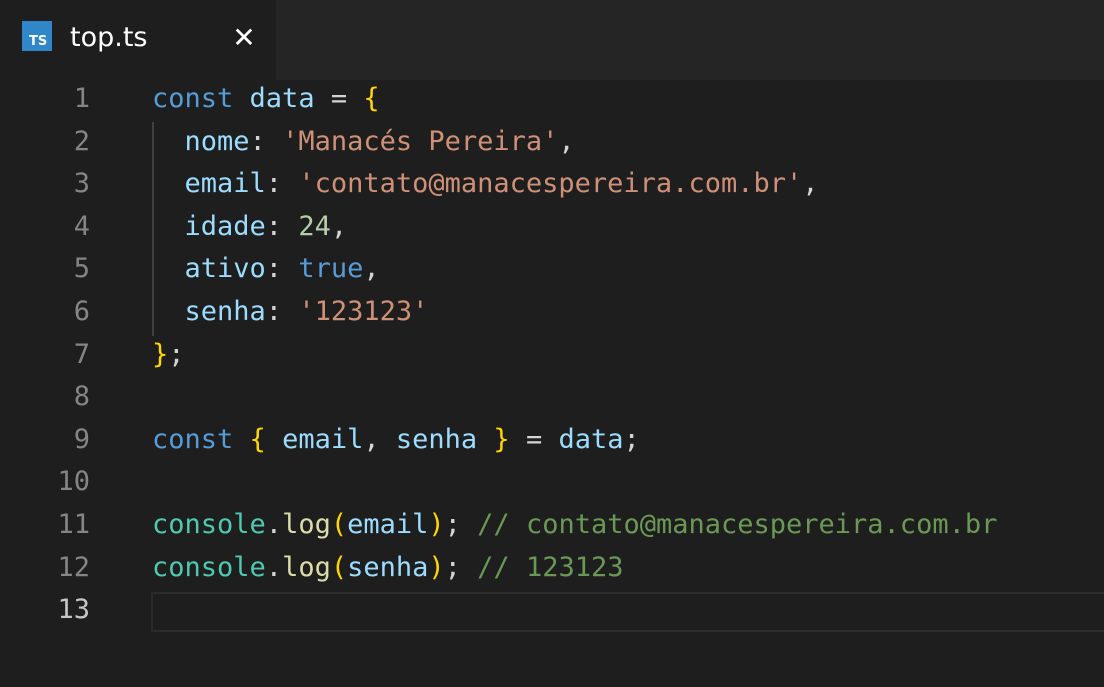  What do you see at coordinates (420, 141) in the screenshot?
I see `code-token: 'Manacés Pereira'` at bounding box center [420, 141].